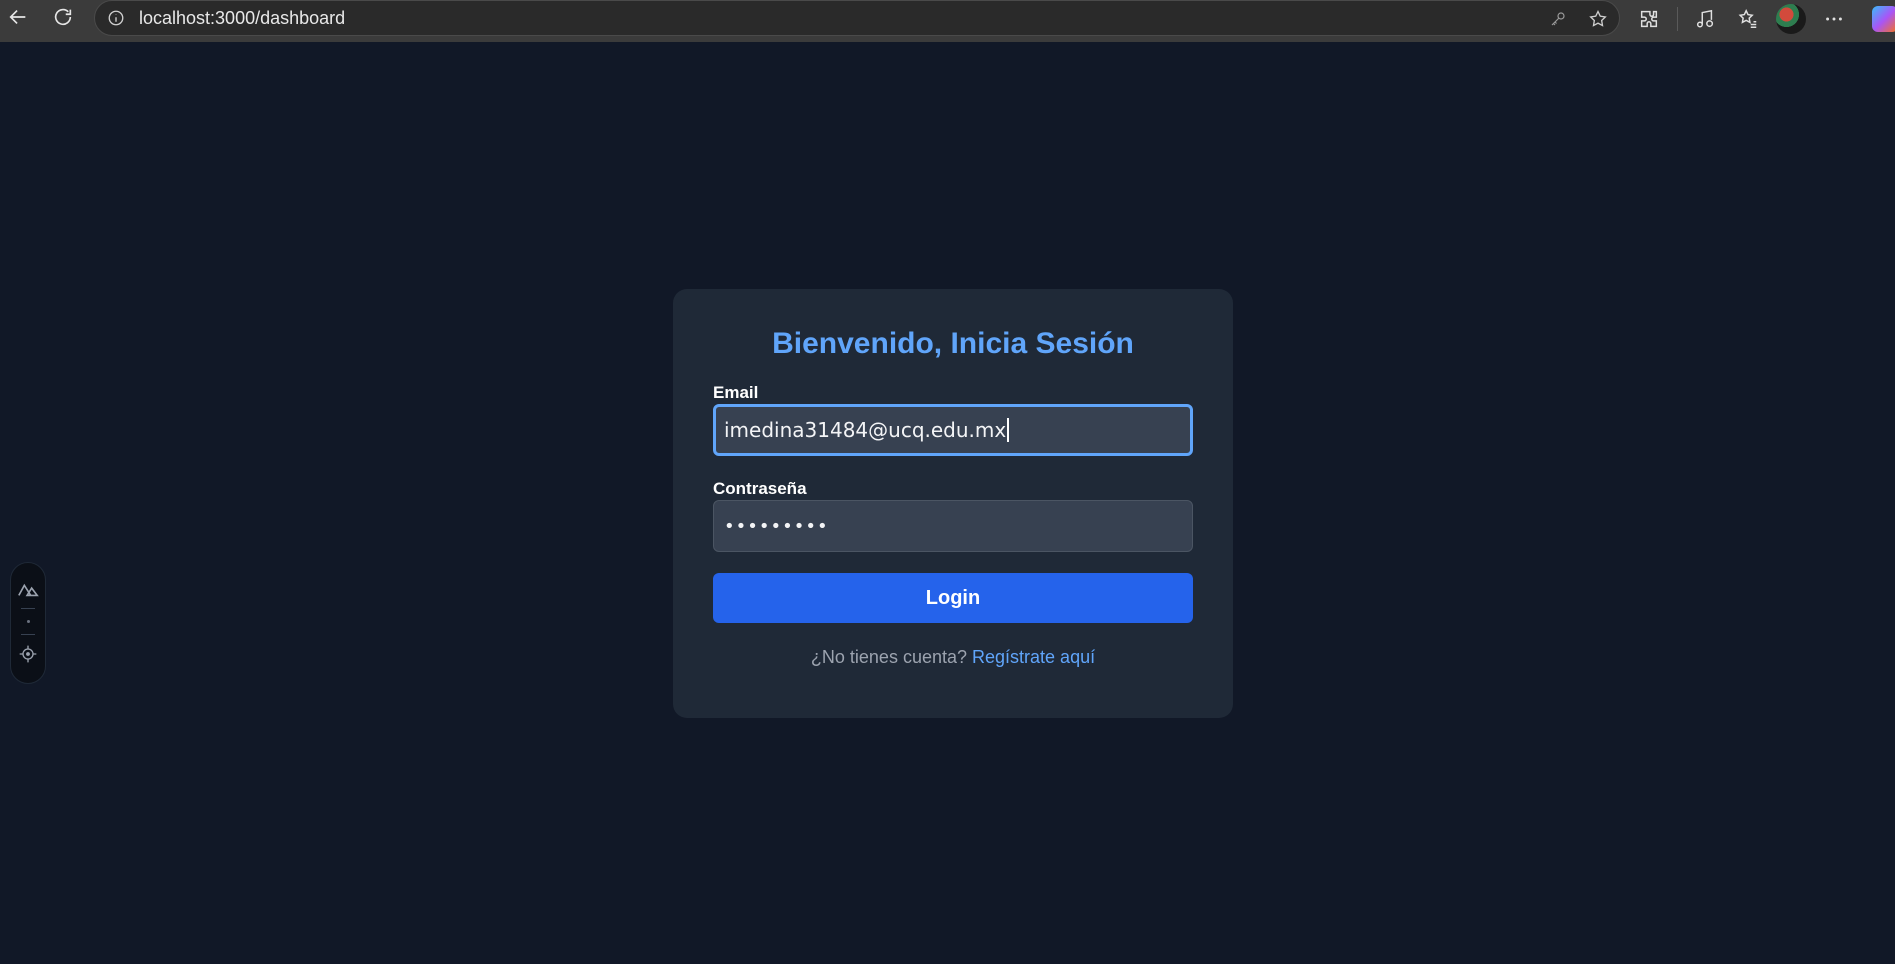 The width and height of the screenshot is (1895, 964). What do you see at coordinates (1791, 19) in the screenshot?
I see `profile-avatar` at bounding box center [1791, 19].